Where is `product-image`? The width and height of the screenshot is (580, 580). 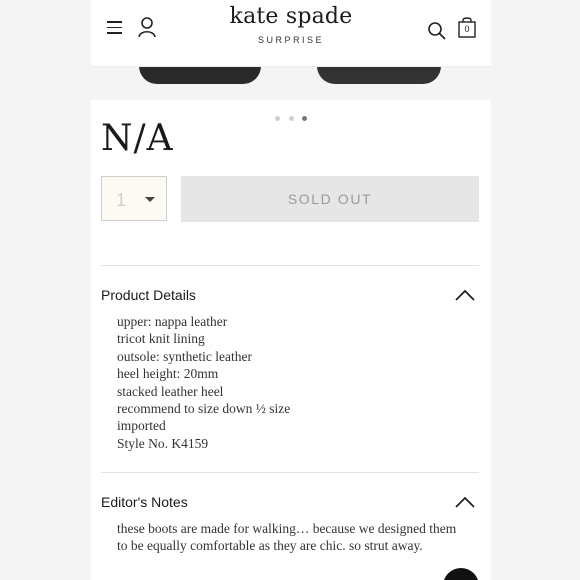
product-image is located at coordinates (291, 83).